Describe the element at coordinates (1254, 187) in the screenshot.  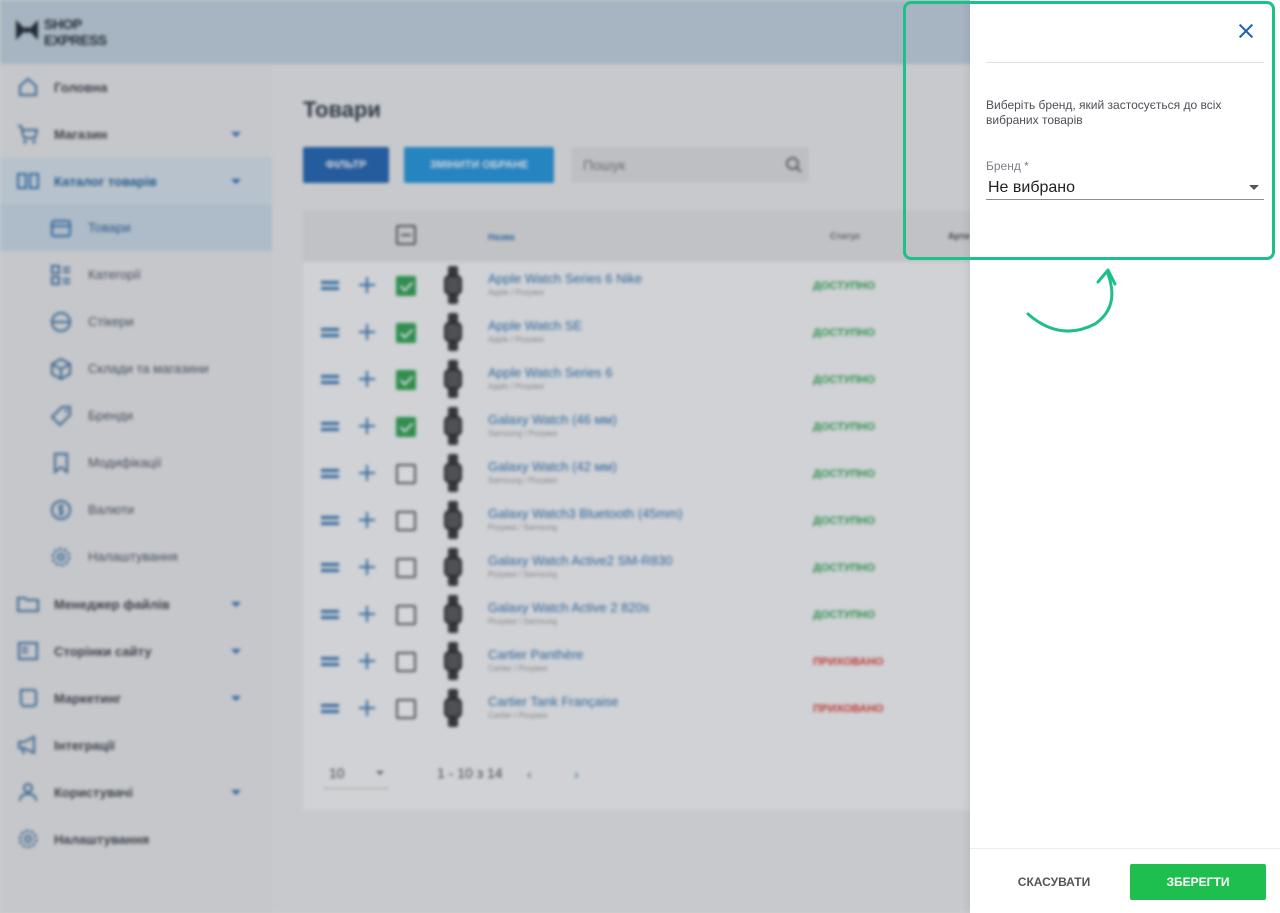
I see `chevron-down-icon` at that location.